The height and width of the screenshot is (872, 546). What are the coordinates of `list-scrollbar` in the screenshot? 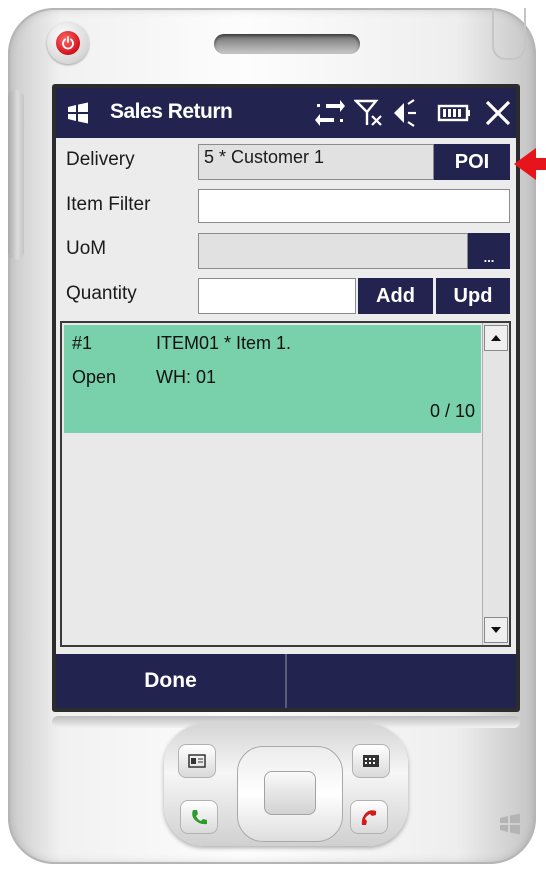 It's located at (495, 484).